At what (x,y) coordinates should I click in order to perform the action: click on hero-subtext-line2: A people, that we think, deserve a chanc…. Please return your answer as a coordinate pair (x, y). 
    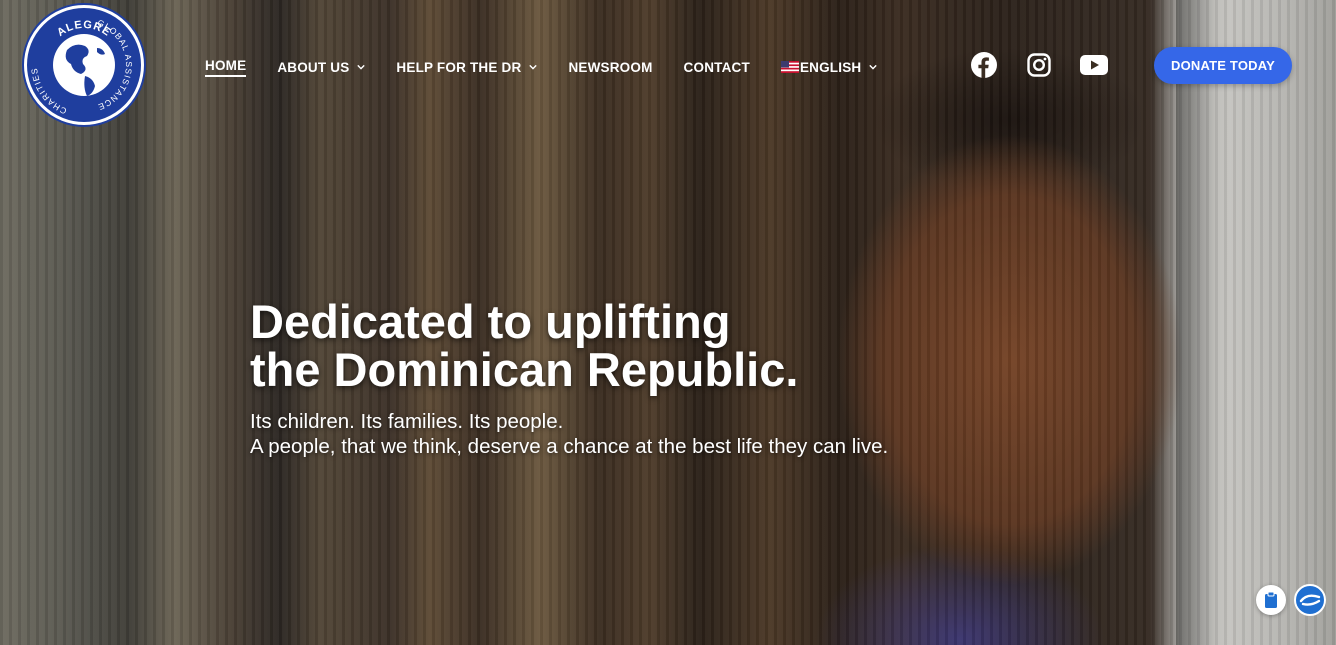
    Looking at the image, I should click on (569, 446).